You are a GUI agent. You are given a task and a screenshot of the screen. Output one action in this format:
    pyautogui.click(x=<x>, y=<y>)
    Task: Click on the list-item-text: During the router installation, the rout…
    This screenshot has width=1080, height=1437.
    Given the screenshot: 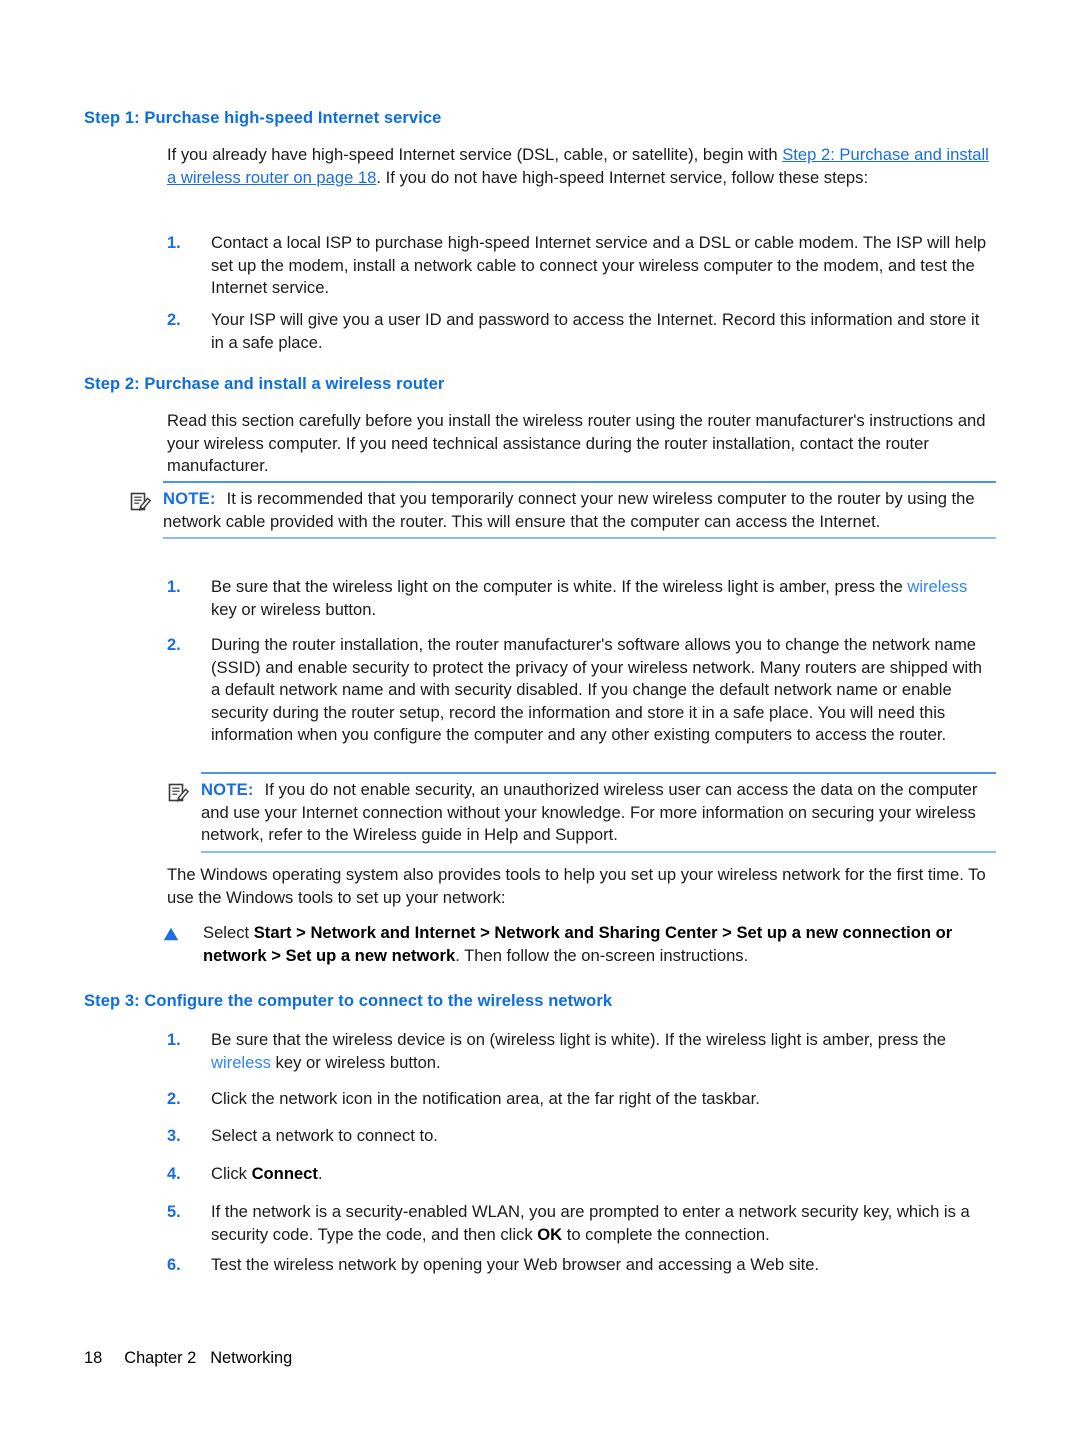 What is the action you would take?
    pyautogui.click(x=597, y=690)
    